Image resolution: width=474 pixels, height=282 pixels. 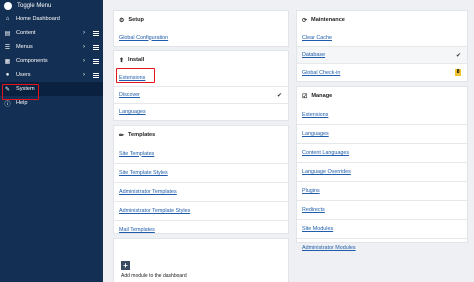 I want to click on setup-title: Setup, so click(x=136, y=20).